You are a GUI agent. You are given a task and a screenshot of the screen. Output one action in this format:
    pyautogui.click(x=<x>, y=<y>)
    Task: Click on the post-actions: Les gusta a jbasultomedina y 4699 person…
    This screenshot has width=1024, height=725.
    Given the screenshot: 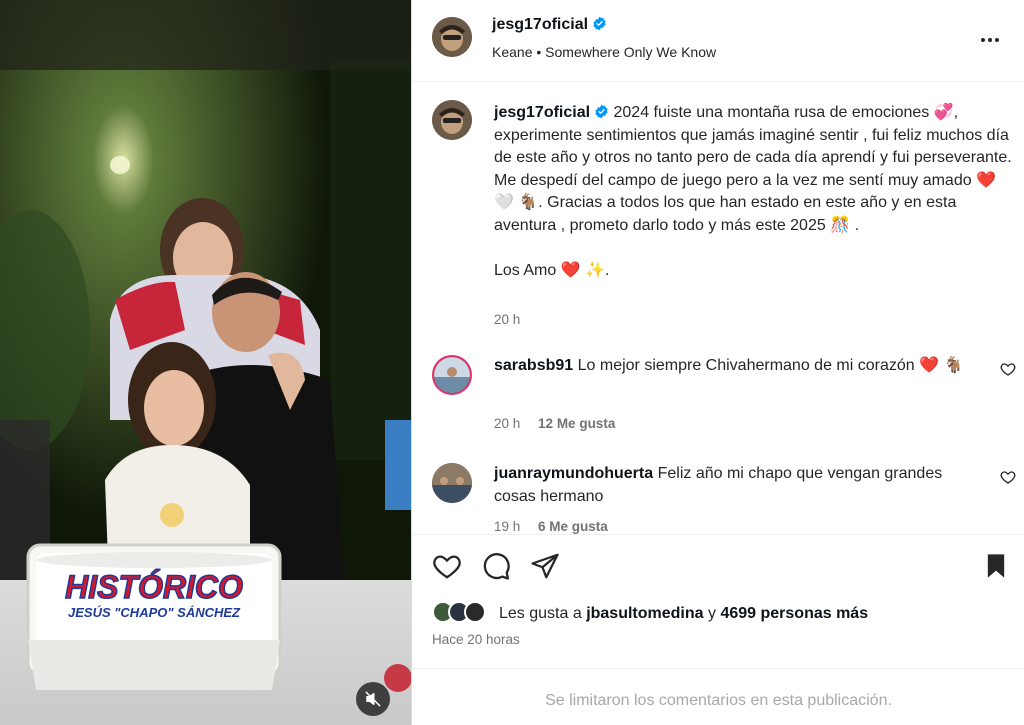 What is the action you would take?
    pyautogui.click(x=718, y=601)
    